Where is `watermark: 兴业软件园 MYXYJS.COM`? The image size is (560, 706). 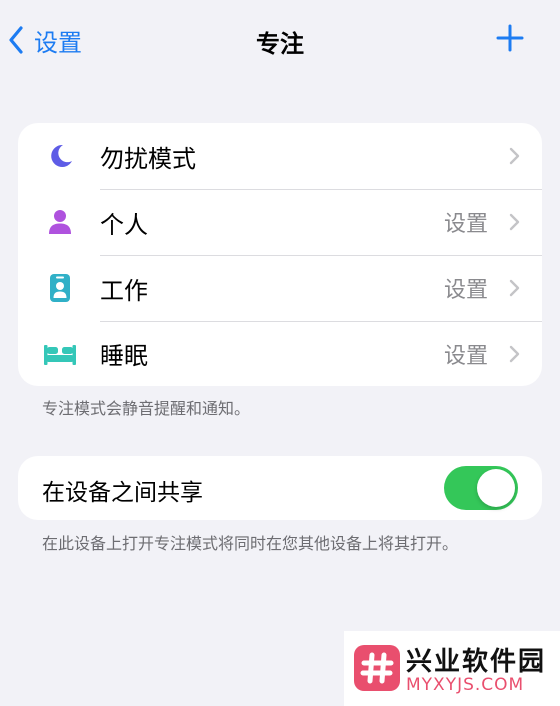
watermark: 兴业软件园 MYXYJS.COM is located at coordinates (452, 668).